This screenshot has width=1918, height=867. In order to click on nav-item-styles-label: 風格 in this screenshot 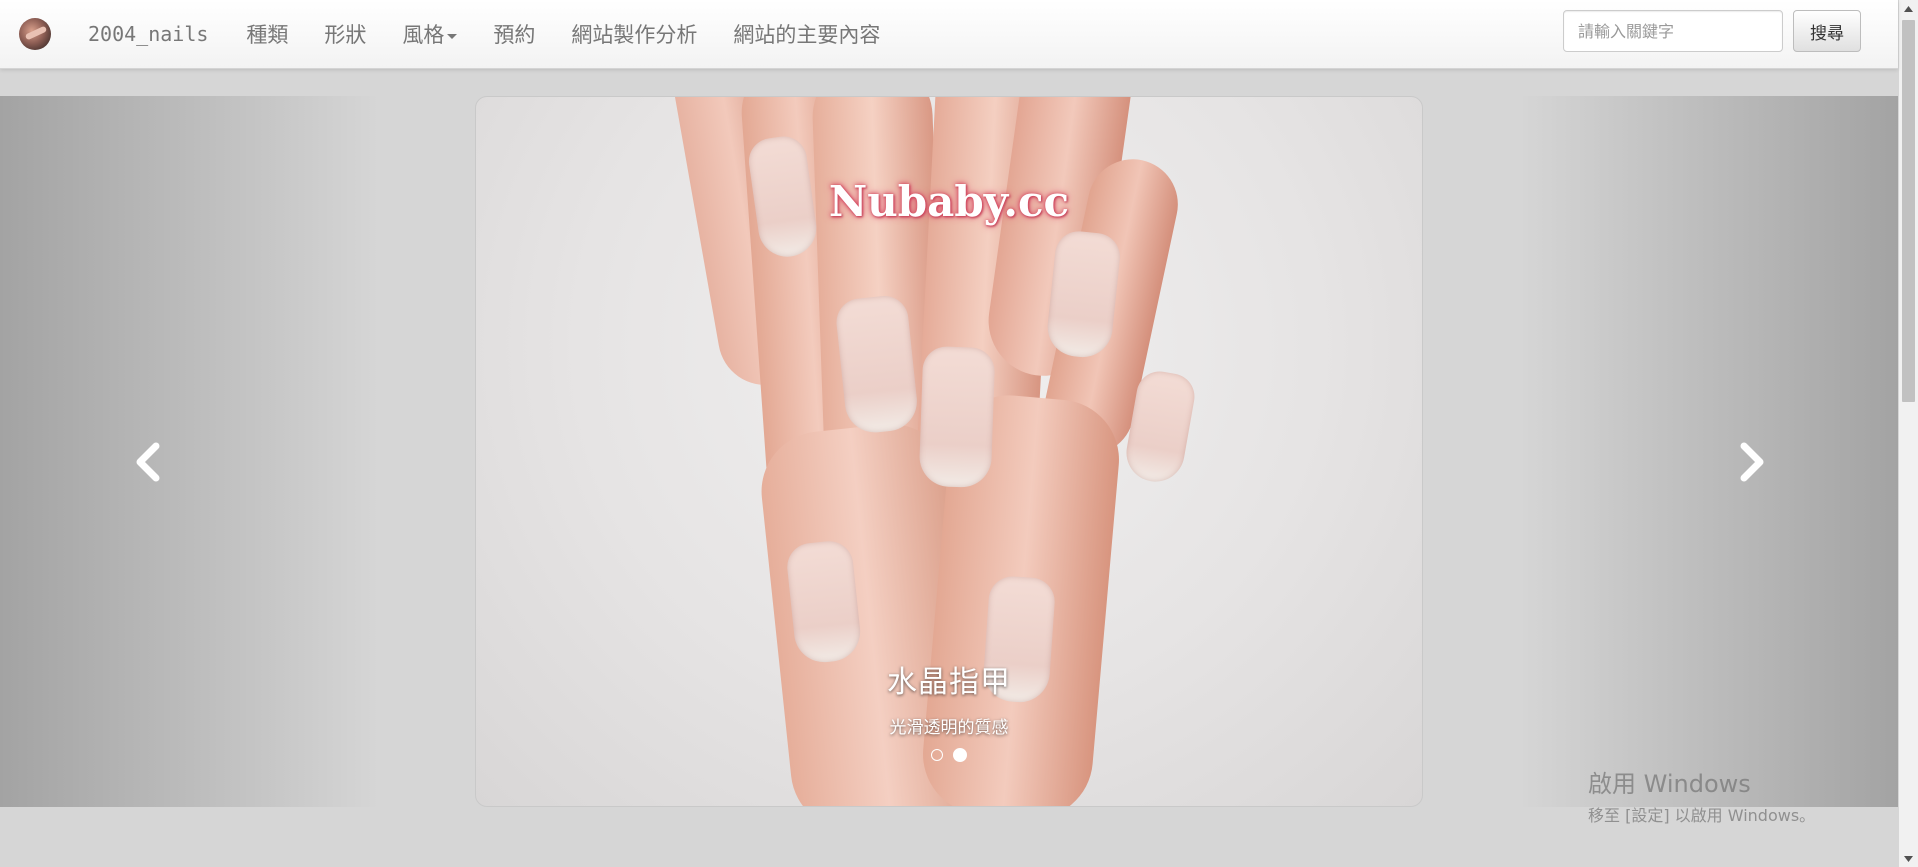, I will do `click(423, 35)`.